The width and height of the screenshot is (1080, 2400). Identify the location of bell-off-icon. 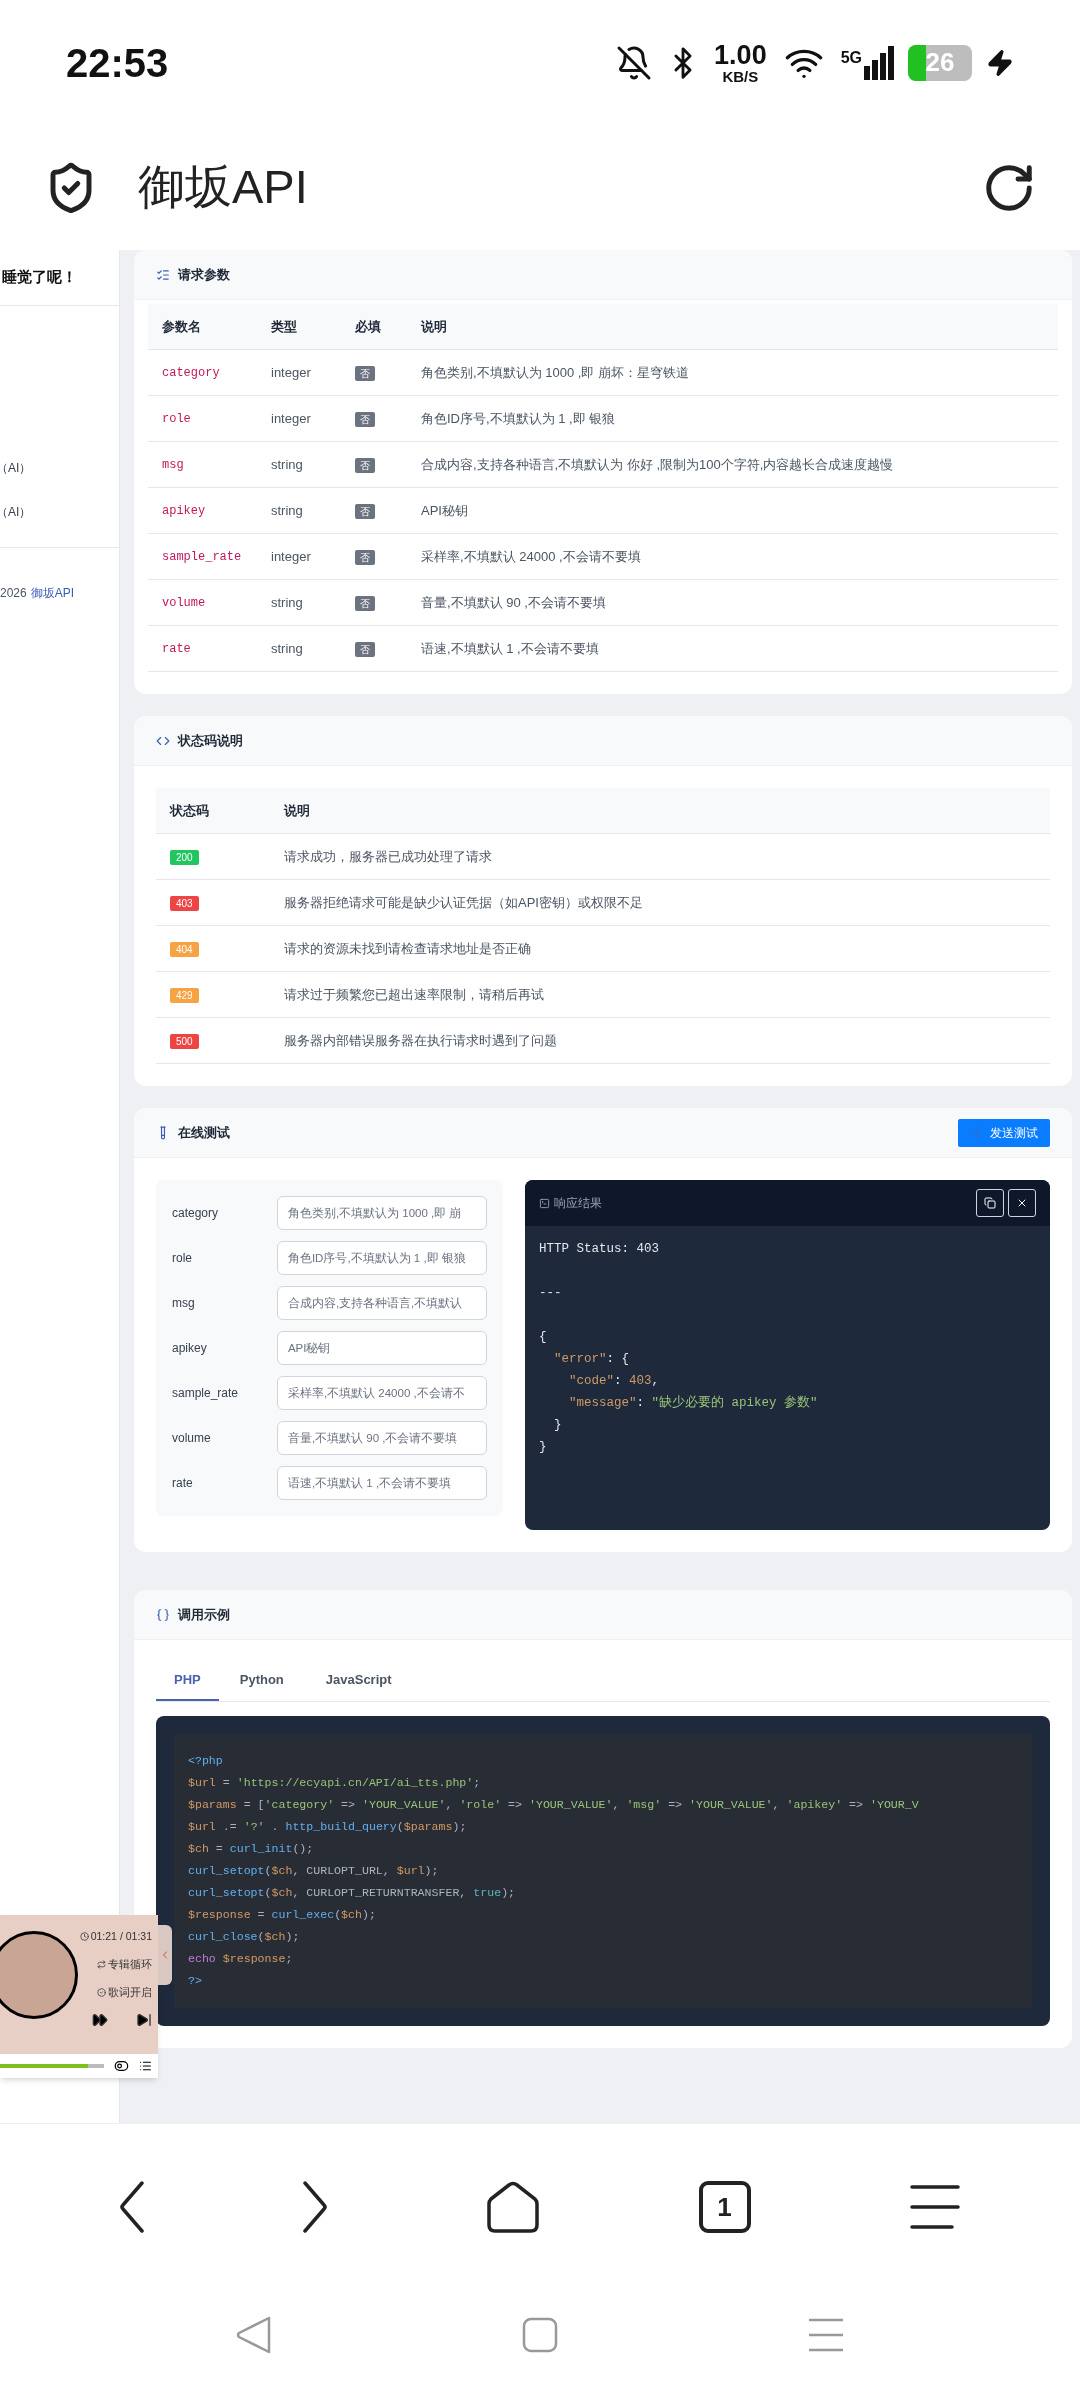
(634, 62).